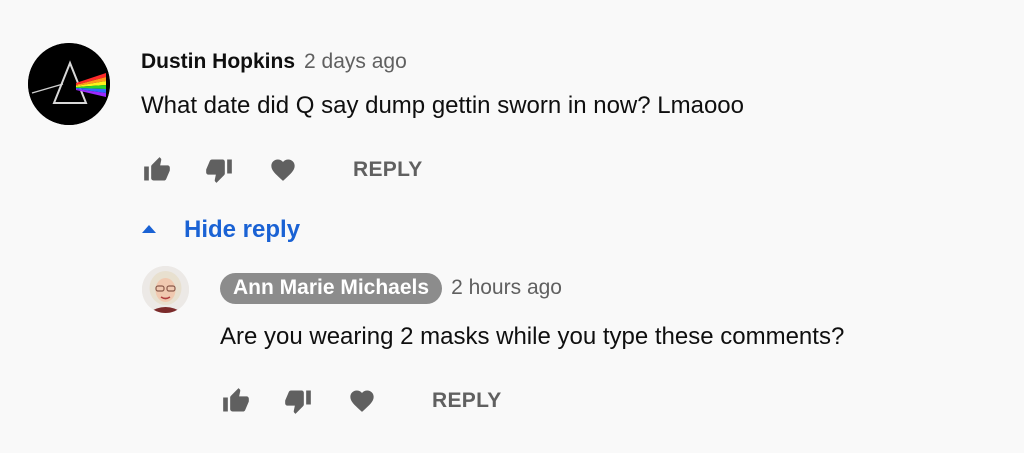  Describe the element at coordinates (149, 230) in the screenshot. I see `caret-up-icon` at that location.